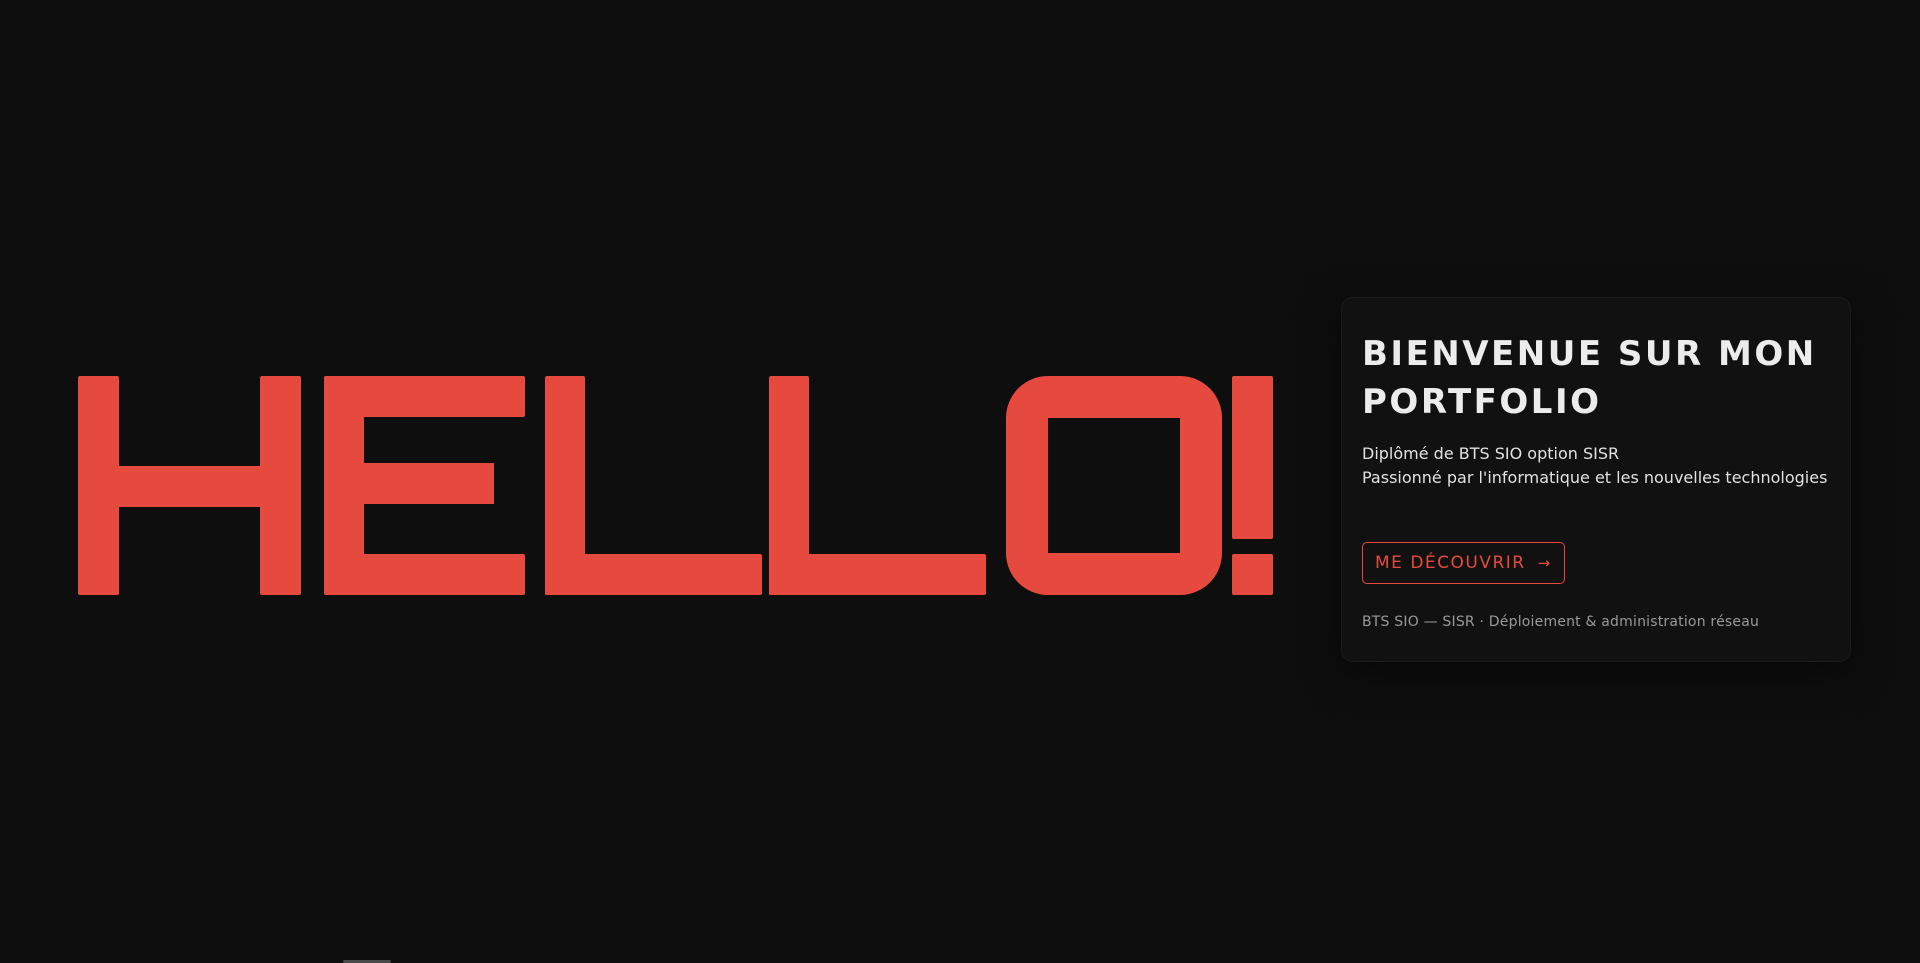 Image resolution: width=1920 pixels, height=963 pixels. What do you see at coordinates (1596, 378) in the screenshot?
I see `welcome-title: BIENVENUE SUR MON PORTFOLIO` at bounding box center [1596, 378].